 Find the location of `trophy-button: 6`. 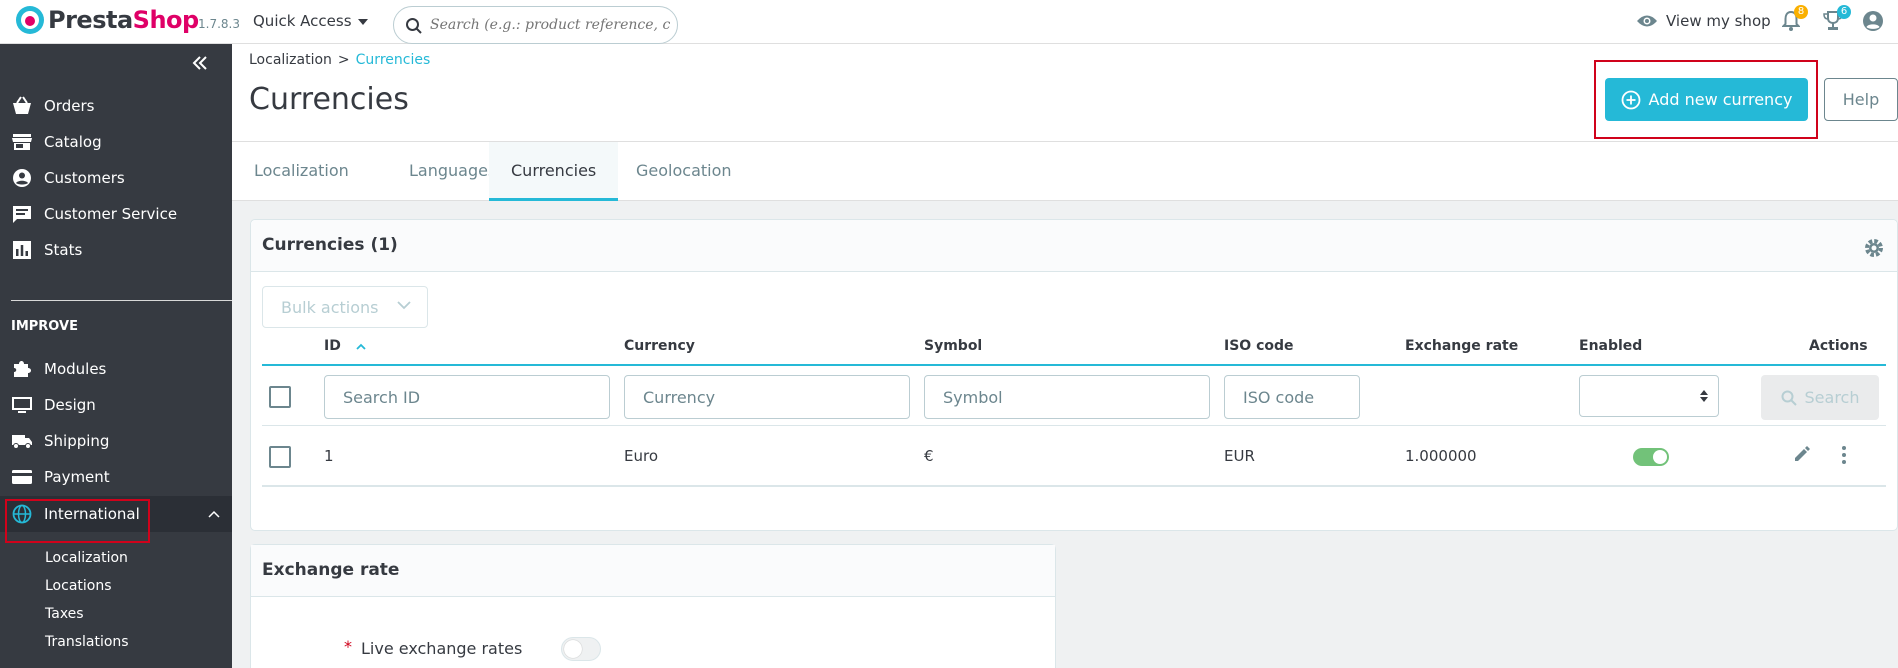

trophy-button: 6 is located at coordinates (1837, 20).